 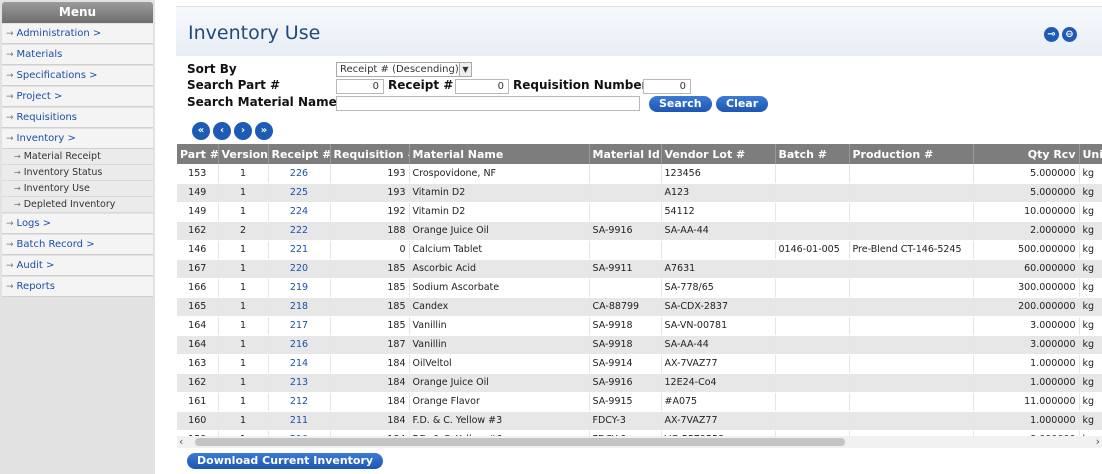 What do you see at coordinates (1051, 34) in the screenshot?
I see `key-icon: ⊸` at bounding box center [1051, 34].